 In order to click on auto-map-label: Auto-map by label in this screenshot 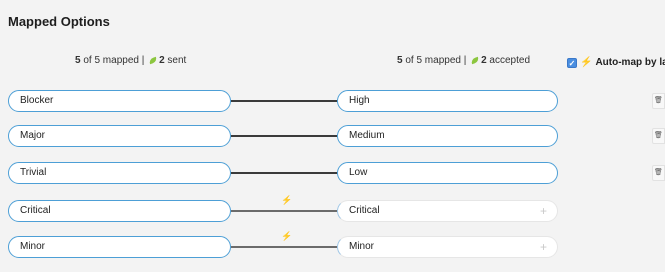, I will do `click(630, 62)`.